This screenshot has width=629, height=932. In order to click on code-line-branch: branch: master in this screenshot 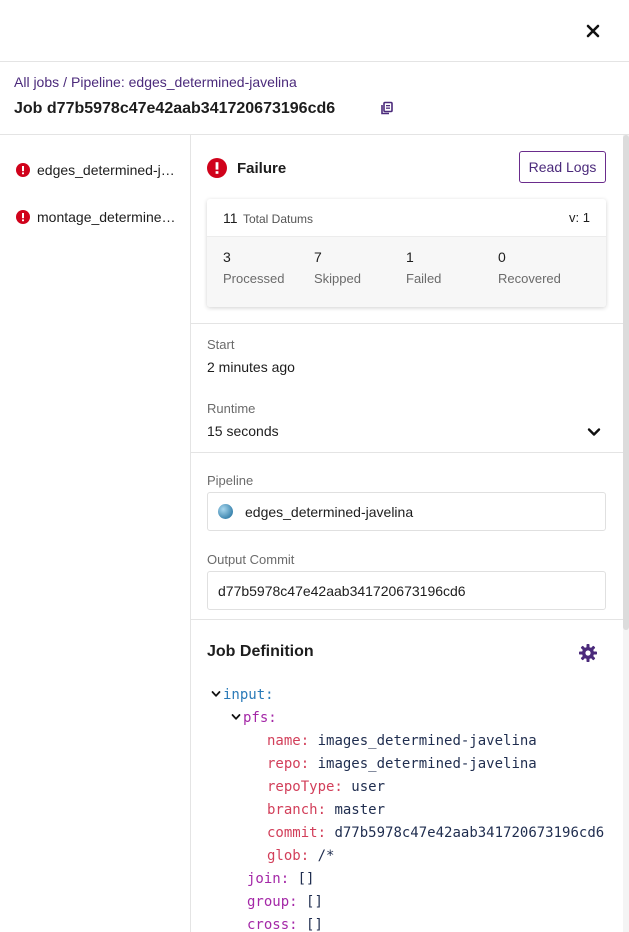, I will do `click(326, 810)`.